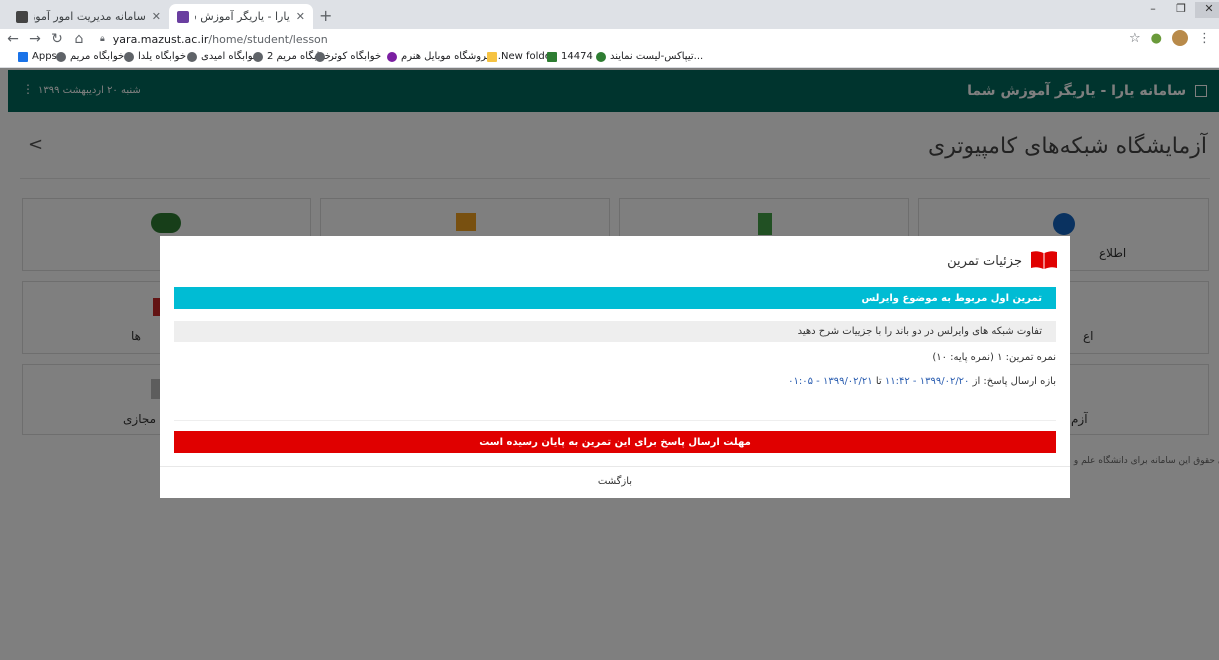 The image size is (1219, 660). I want to click on bookmark-apps: Apps, so click(37, 56).